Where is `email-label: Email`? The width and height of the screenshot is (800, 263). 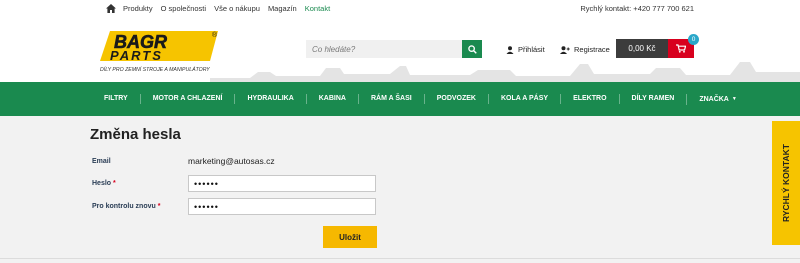
email-label: Email is located at coordinates (101, 161).